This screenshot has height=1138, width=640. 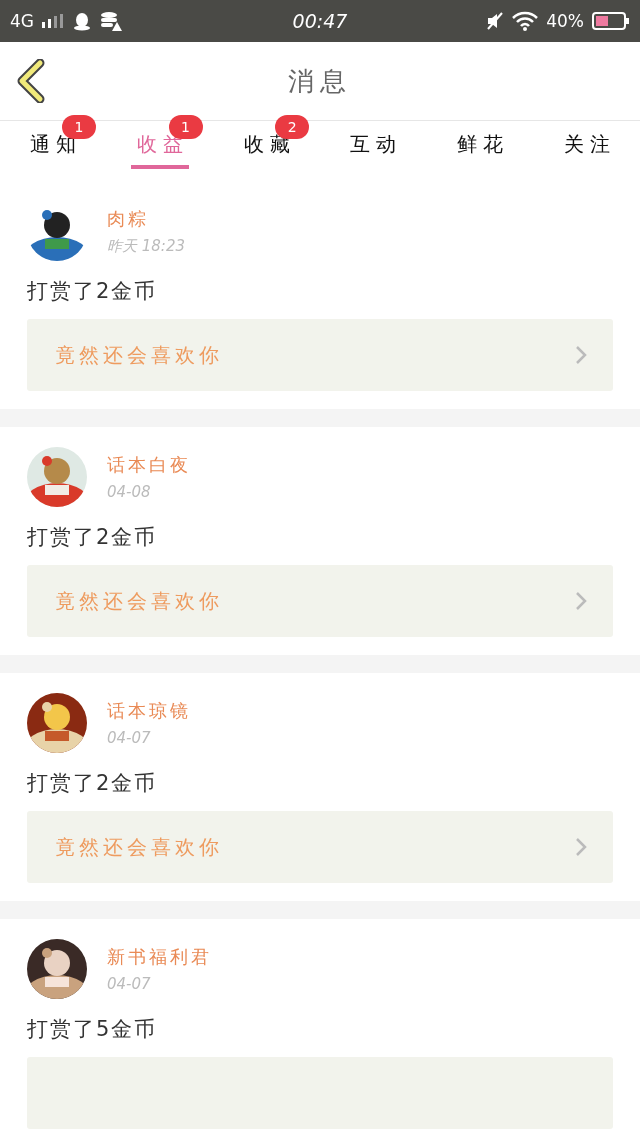 I want to click on tab: 互动, so click(x=373, y=145).